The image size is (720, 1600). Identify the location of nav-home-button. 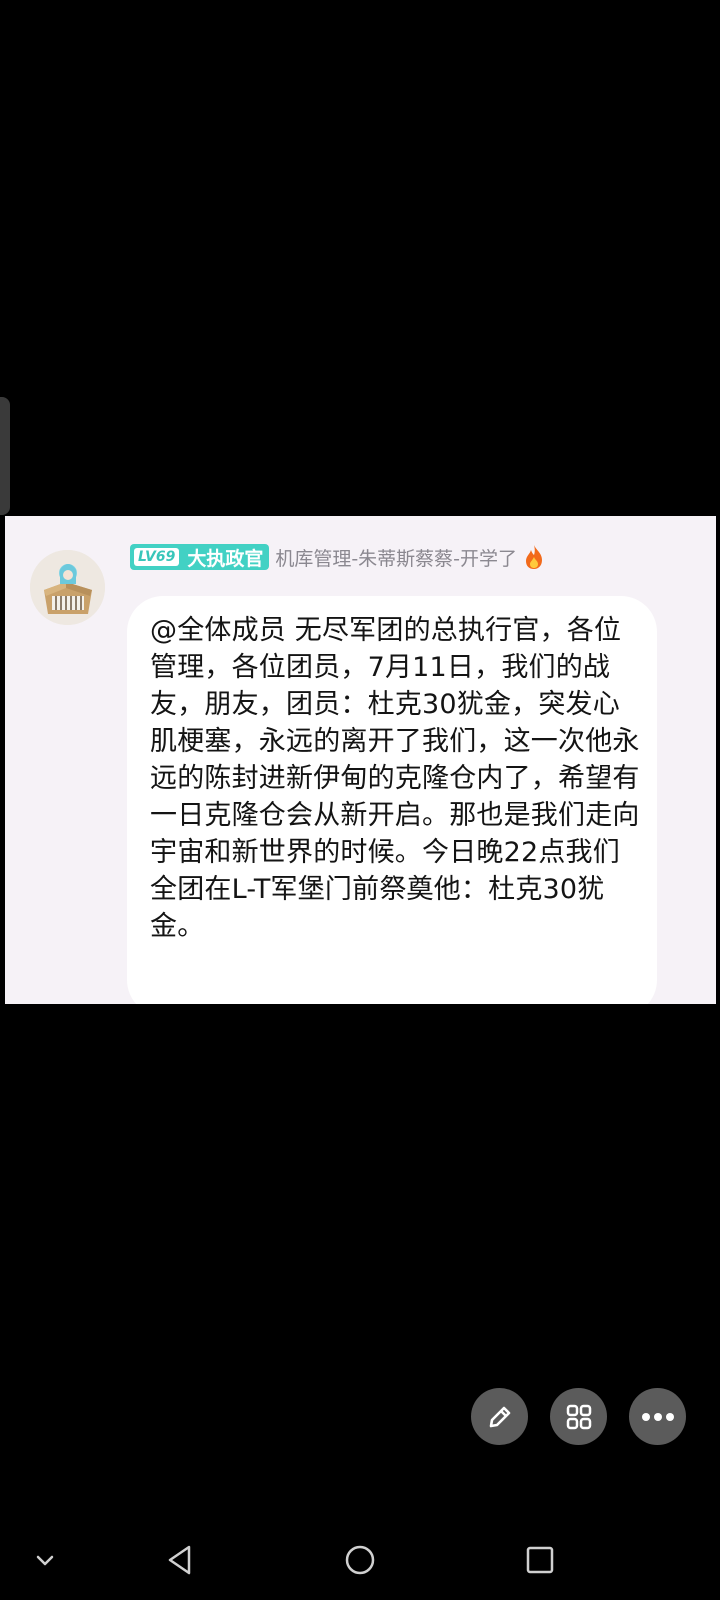
(360, 1560).